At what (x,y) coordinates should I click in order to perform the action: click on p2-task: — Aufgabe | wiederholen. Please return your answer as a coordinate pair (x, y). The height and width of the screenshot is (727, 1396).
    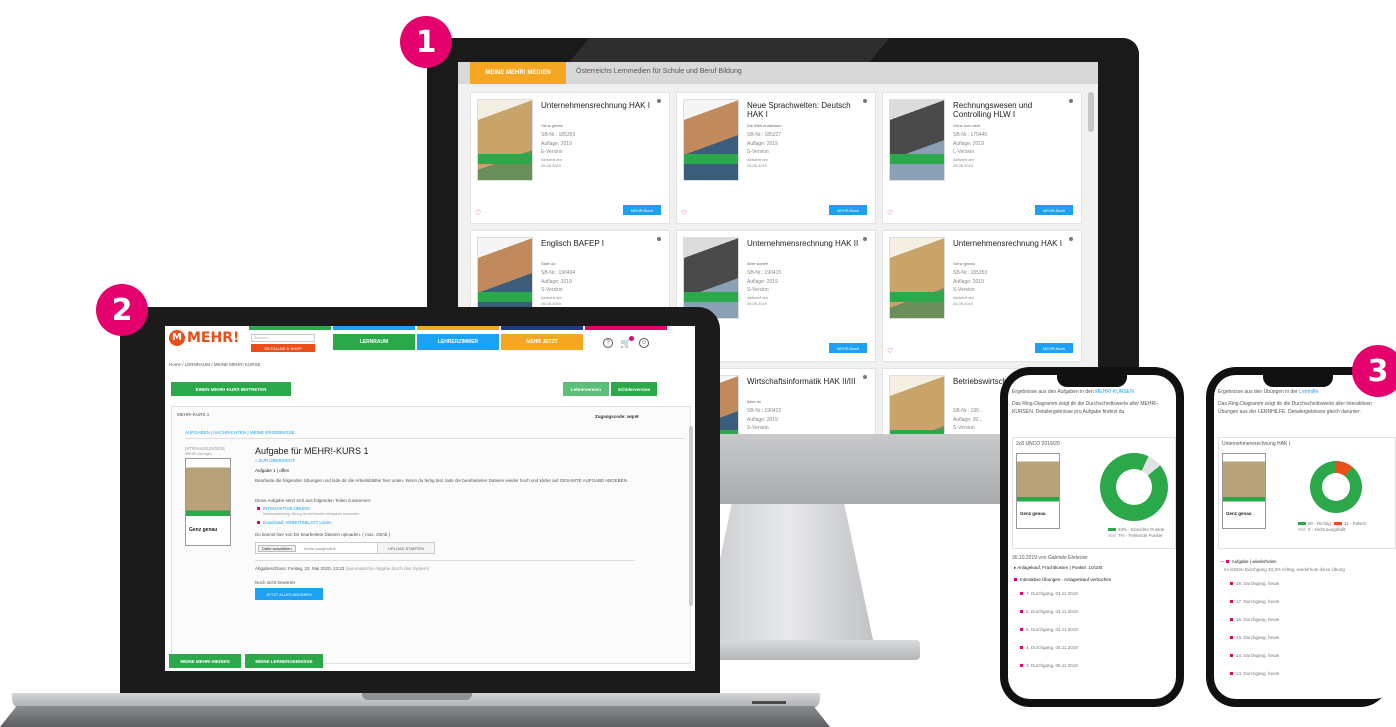
    Looking at the image, I should click on (1248, 561).